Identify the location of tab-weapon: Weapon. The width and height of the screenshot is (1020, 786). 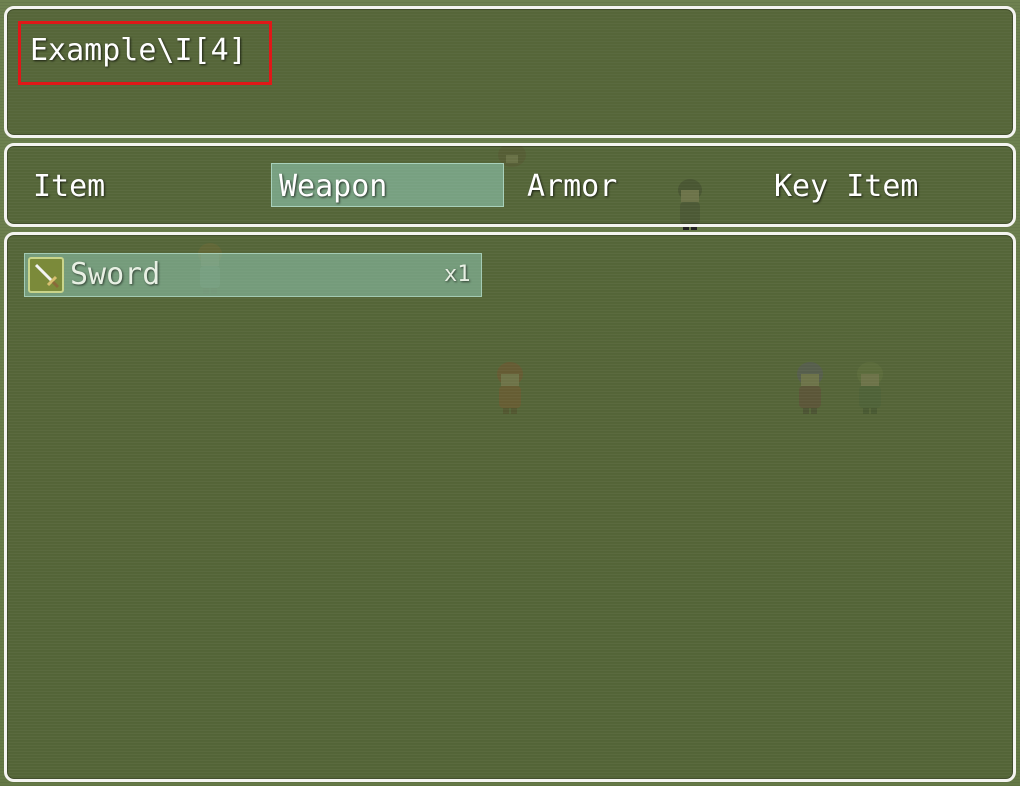
(333, 187).